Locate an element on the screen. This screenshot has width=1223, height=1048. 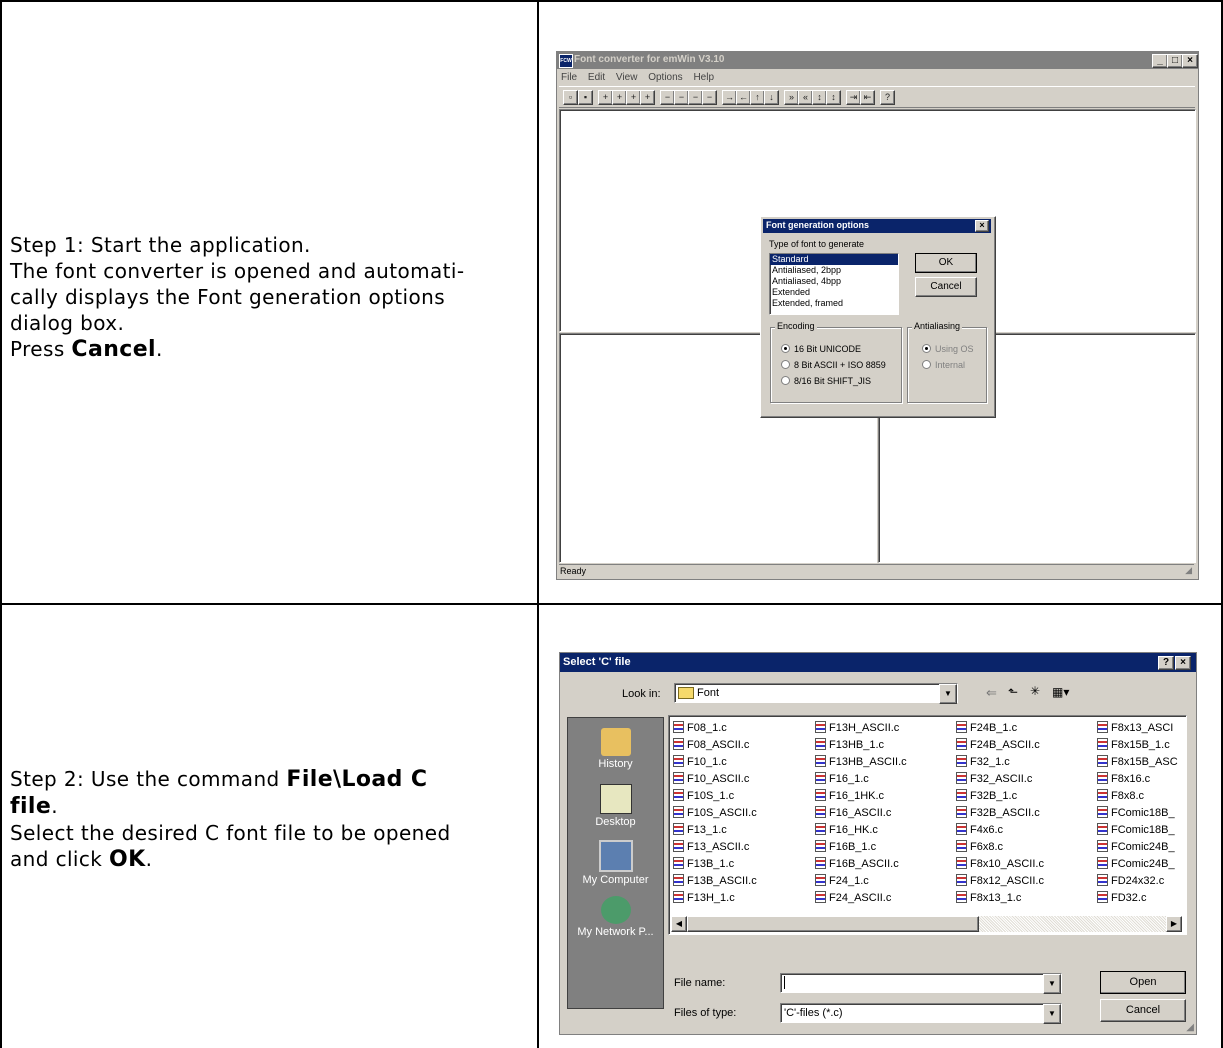
file-item: F8x12_ASCII.c is located at coordinates (1000, 881).